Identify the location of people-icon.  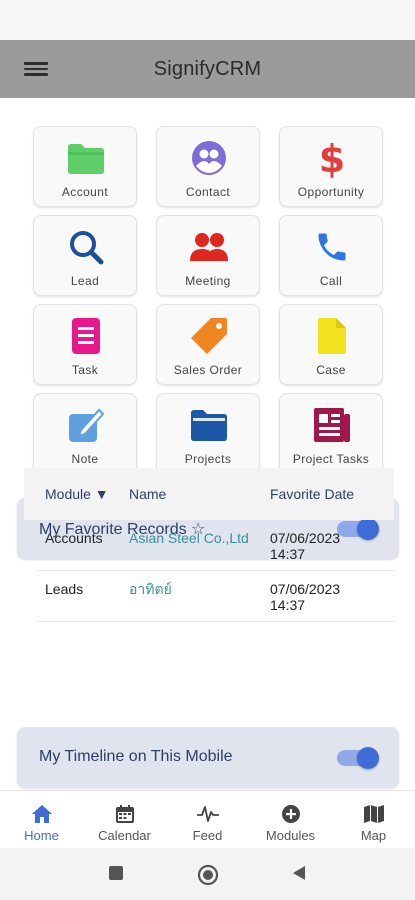
(209, 247).